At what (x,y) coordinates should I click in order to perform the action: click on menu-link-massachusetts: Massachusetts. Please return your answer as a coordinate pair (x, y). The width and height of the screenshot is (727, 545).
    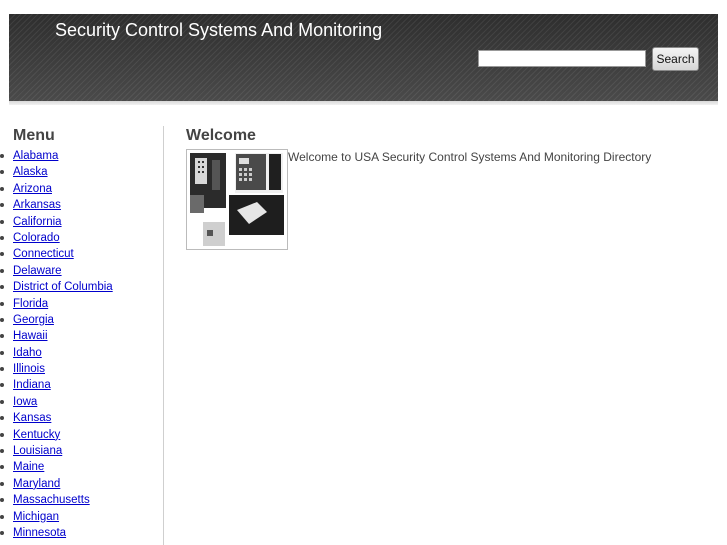
    Looking at the image, I should click on (51, 500).